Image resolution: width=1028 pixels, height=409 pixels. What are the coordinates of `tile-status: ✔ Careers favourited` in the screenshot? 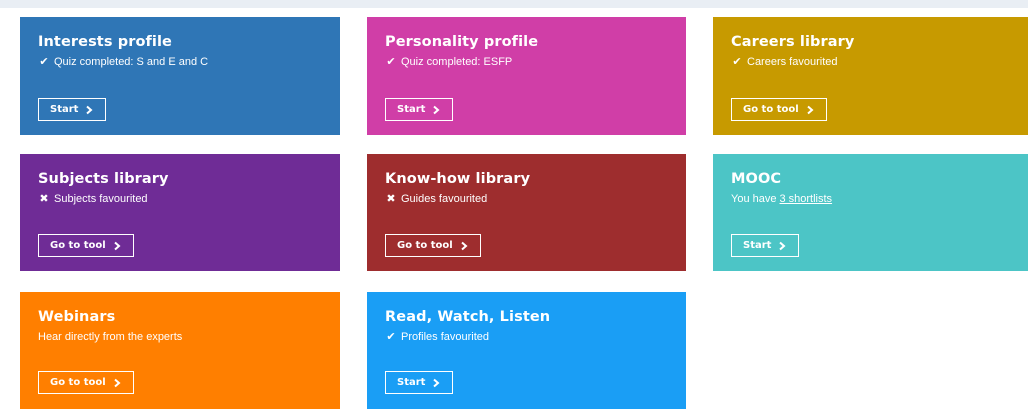 It's located at (870, 62).